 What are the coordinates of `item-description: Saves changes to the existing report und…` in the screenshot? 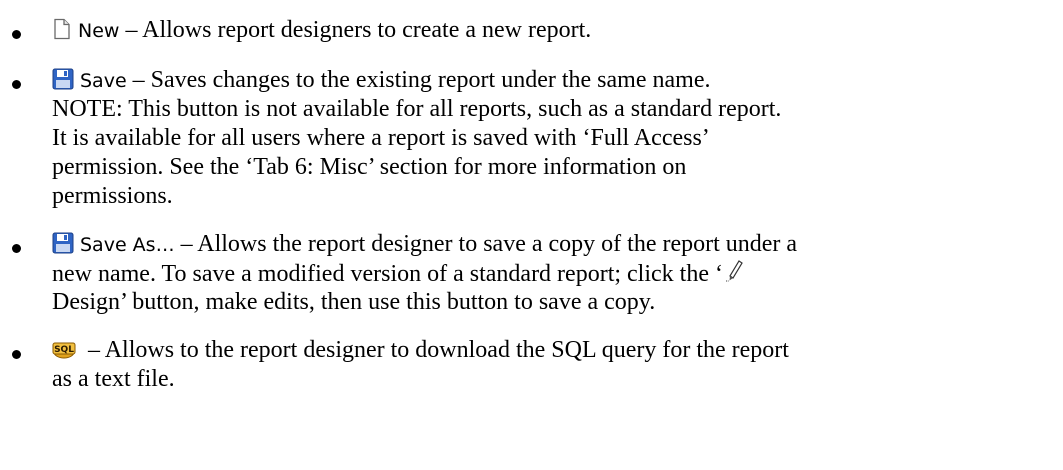 It's located at (430, 80).